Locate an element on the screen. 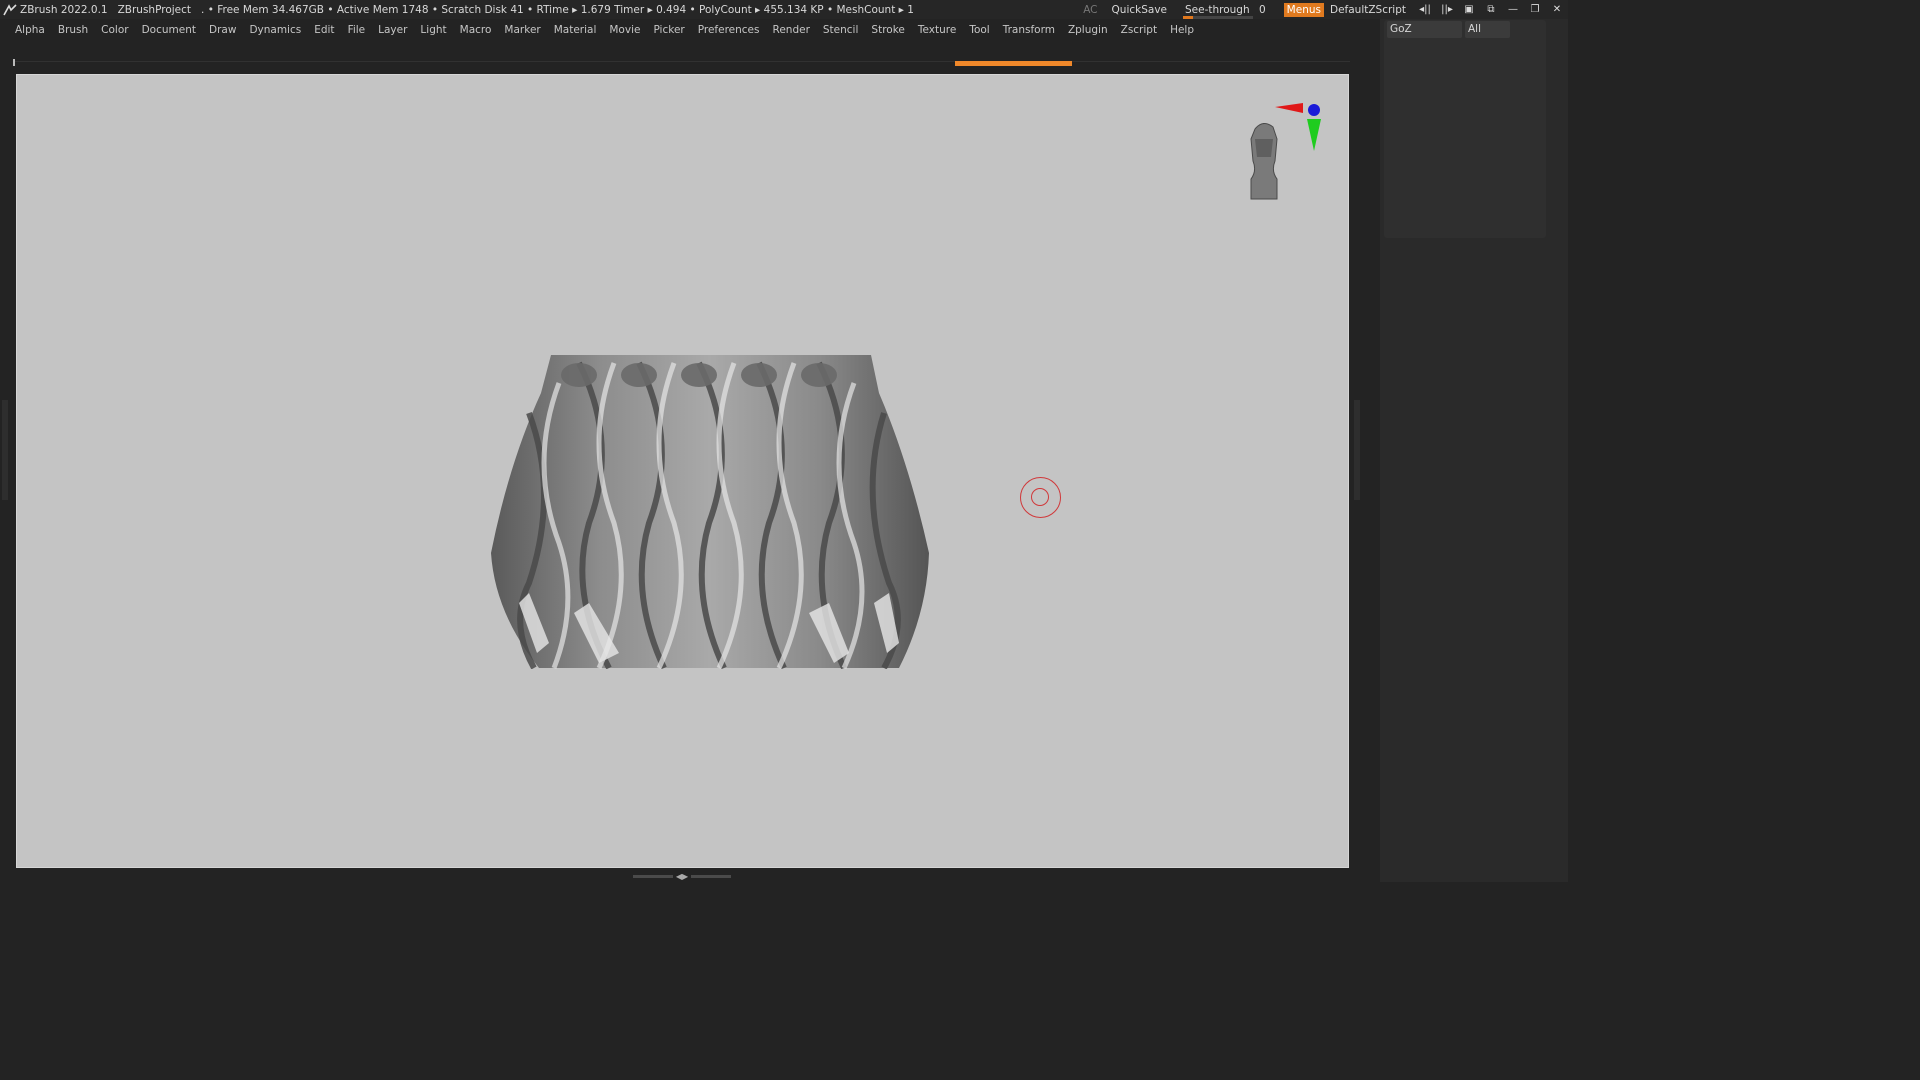 The image size is (1920, 1080). head-icon is located at coordinates (1264, 161).